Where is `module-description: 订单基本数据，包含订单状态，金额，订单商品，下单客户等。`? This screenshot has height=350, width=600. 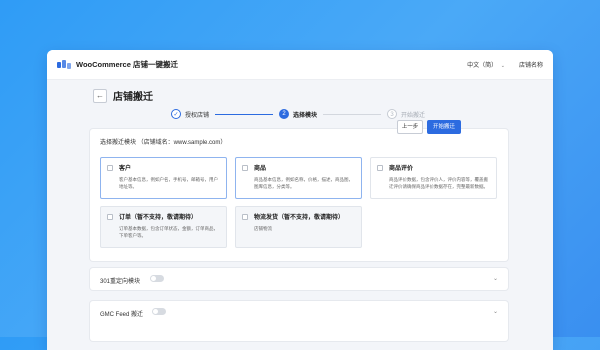 module-description: 订单基本数据，包含订单状态，金额，订单商品，下单客户等。 is located at coordinates (168, 232).